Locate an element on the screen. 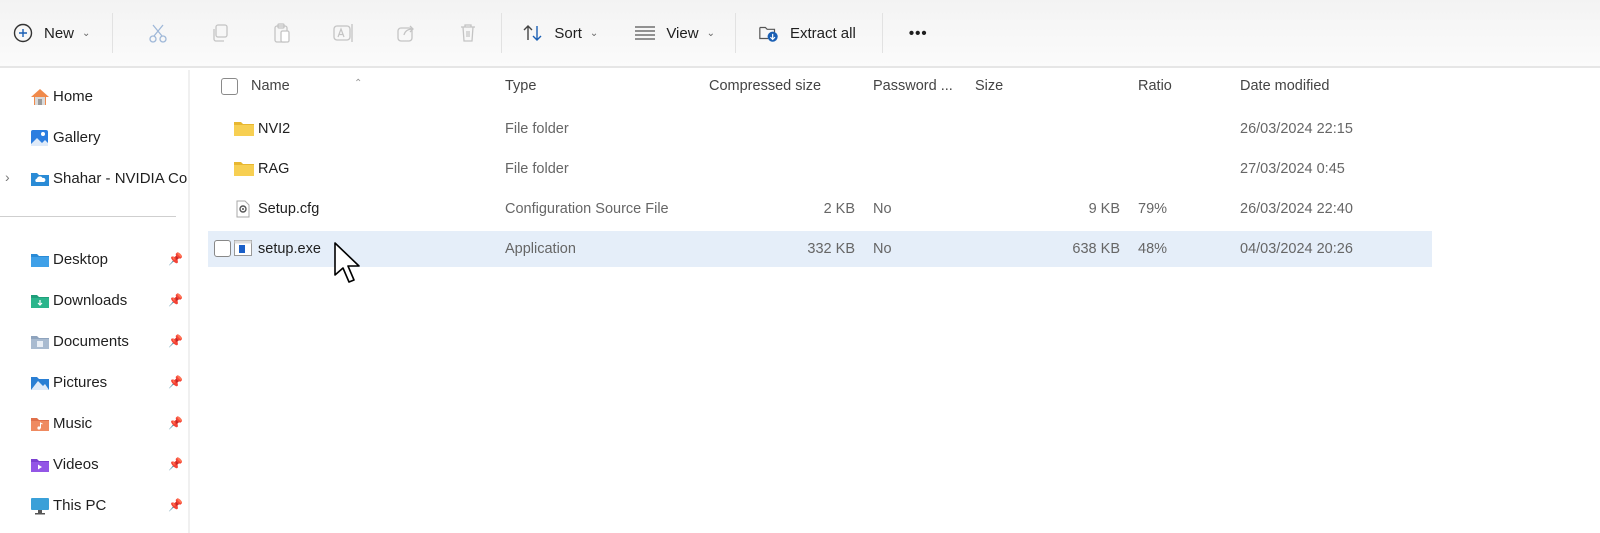  sidebar-label: This PC is located at coordinates (80, 505).